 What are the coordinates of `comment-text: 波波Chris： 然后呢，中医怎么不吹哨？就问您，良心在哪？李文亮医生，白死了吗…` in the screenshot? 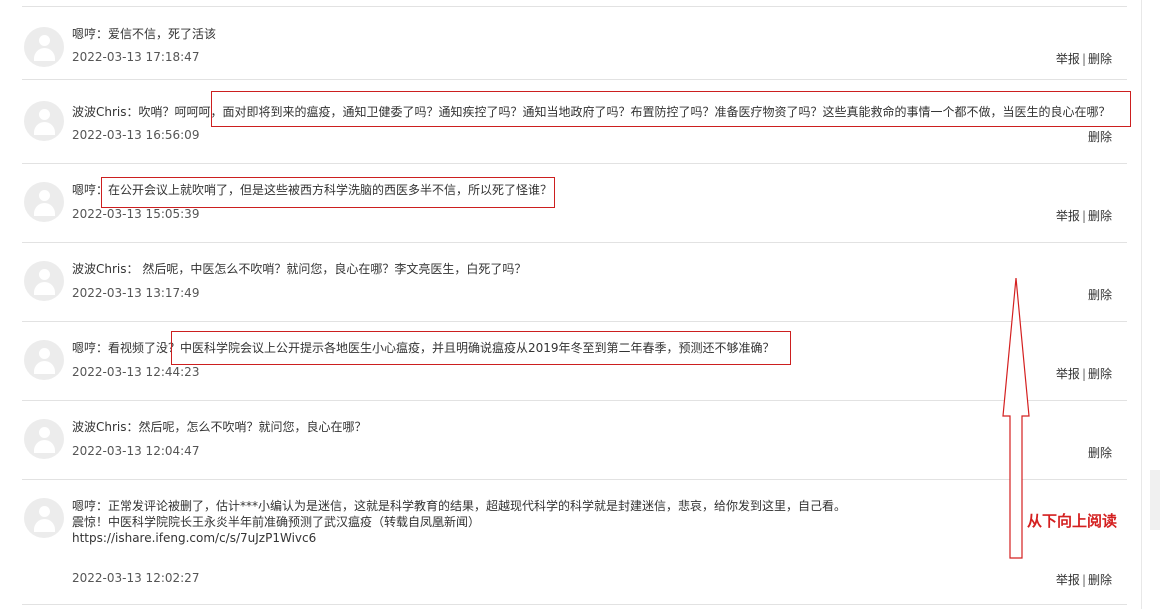 It's located at (299, 269).